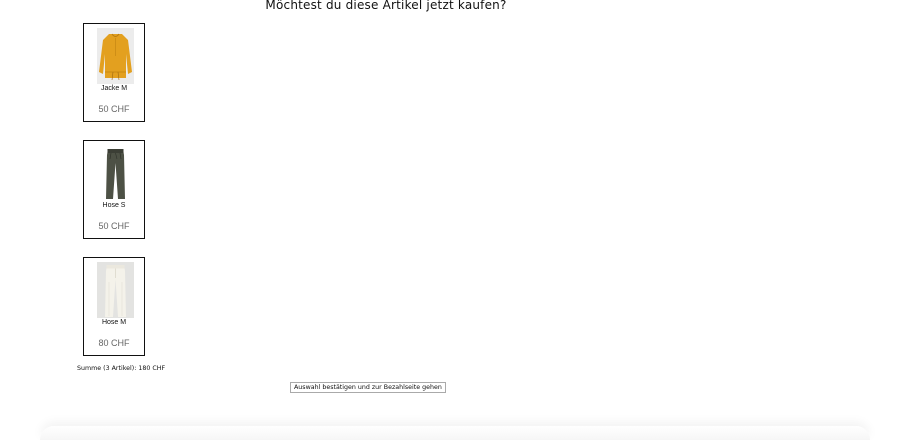 The image size is (906, 440). I want to click on dark-green-trousers-image, so click(115, 173).